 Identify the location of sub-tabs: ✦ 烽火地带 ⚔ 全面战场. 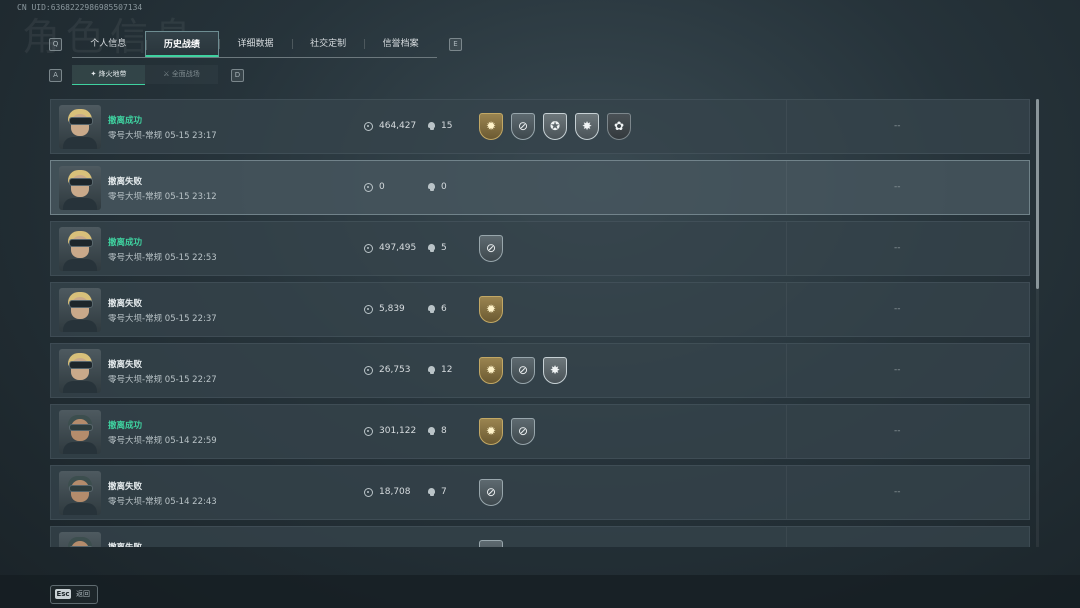
(145, 75).